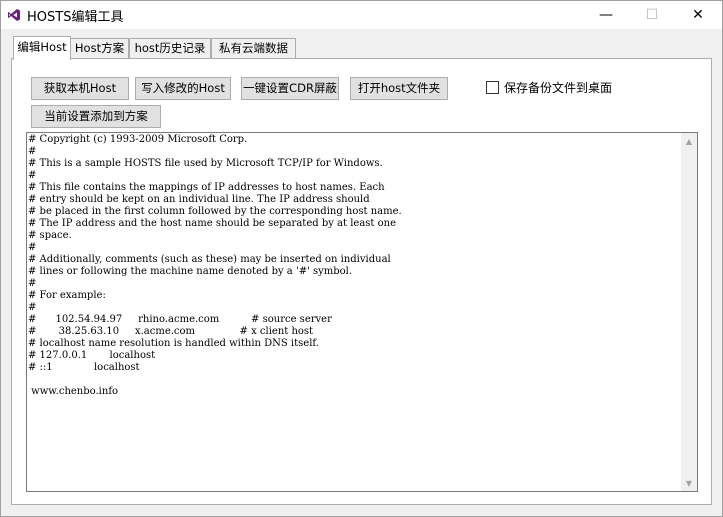  I want to click on vertical-scrollbar: ▲ ▼, so click(689, 312).